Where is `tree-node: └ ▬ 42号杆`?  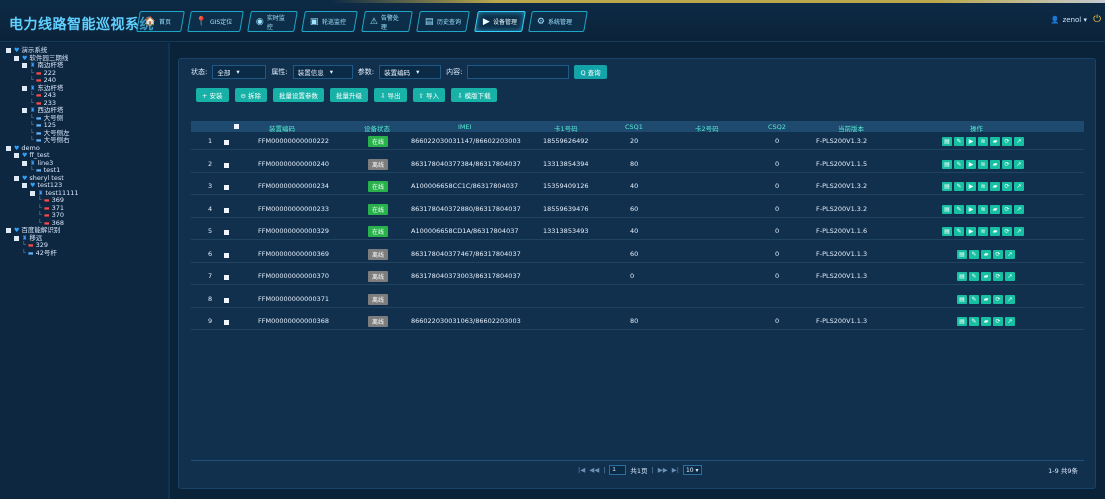
tree-node: └ ▬ 42号杆 is located at coordinates (84, 253).